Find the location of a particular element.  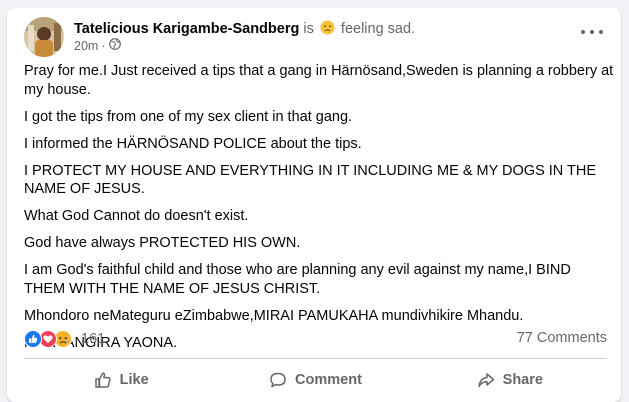

share-arrow-icon is located at coordinates (486, 380).